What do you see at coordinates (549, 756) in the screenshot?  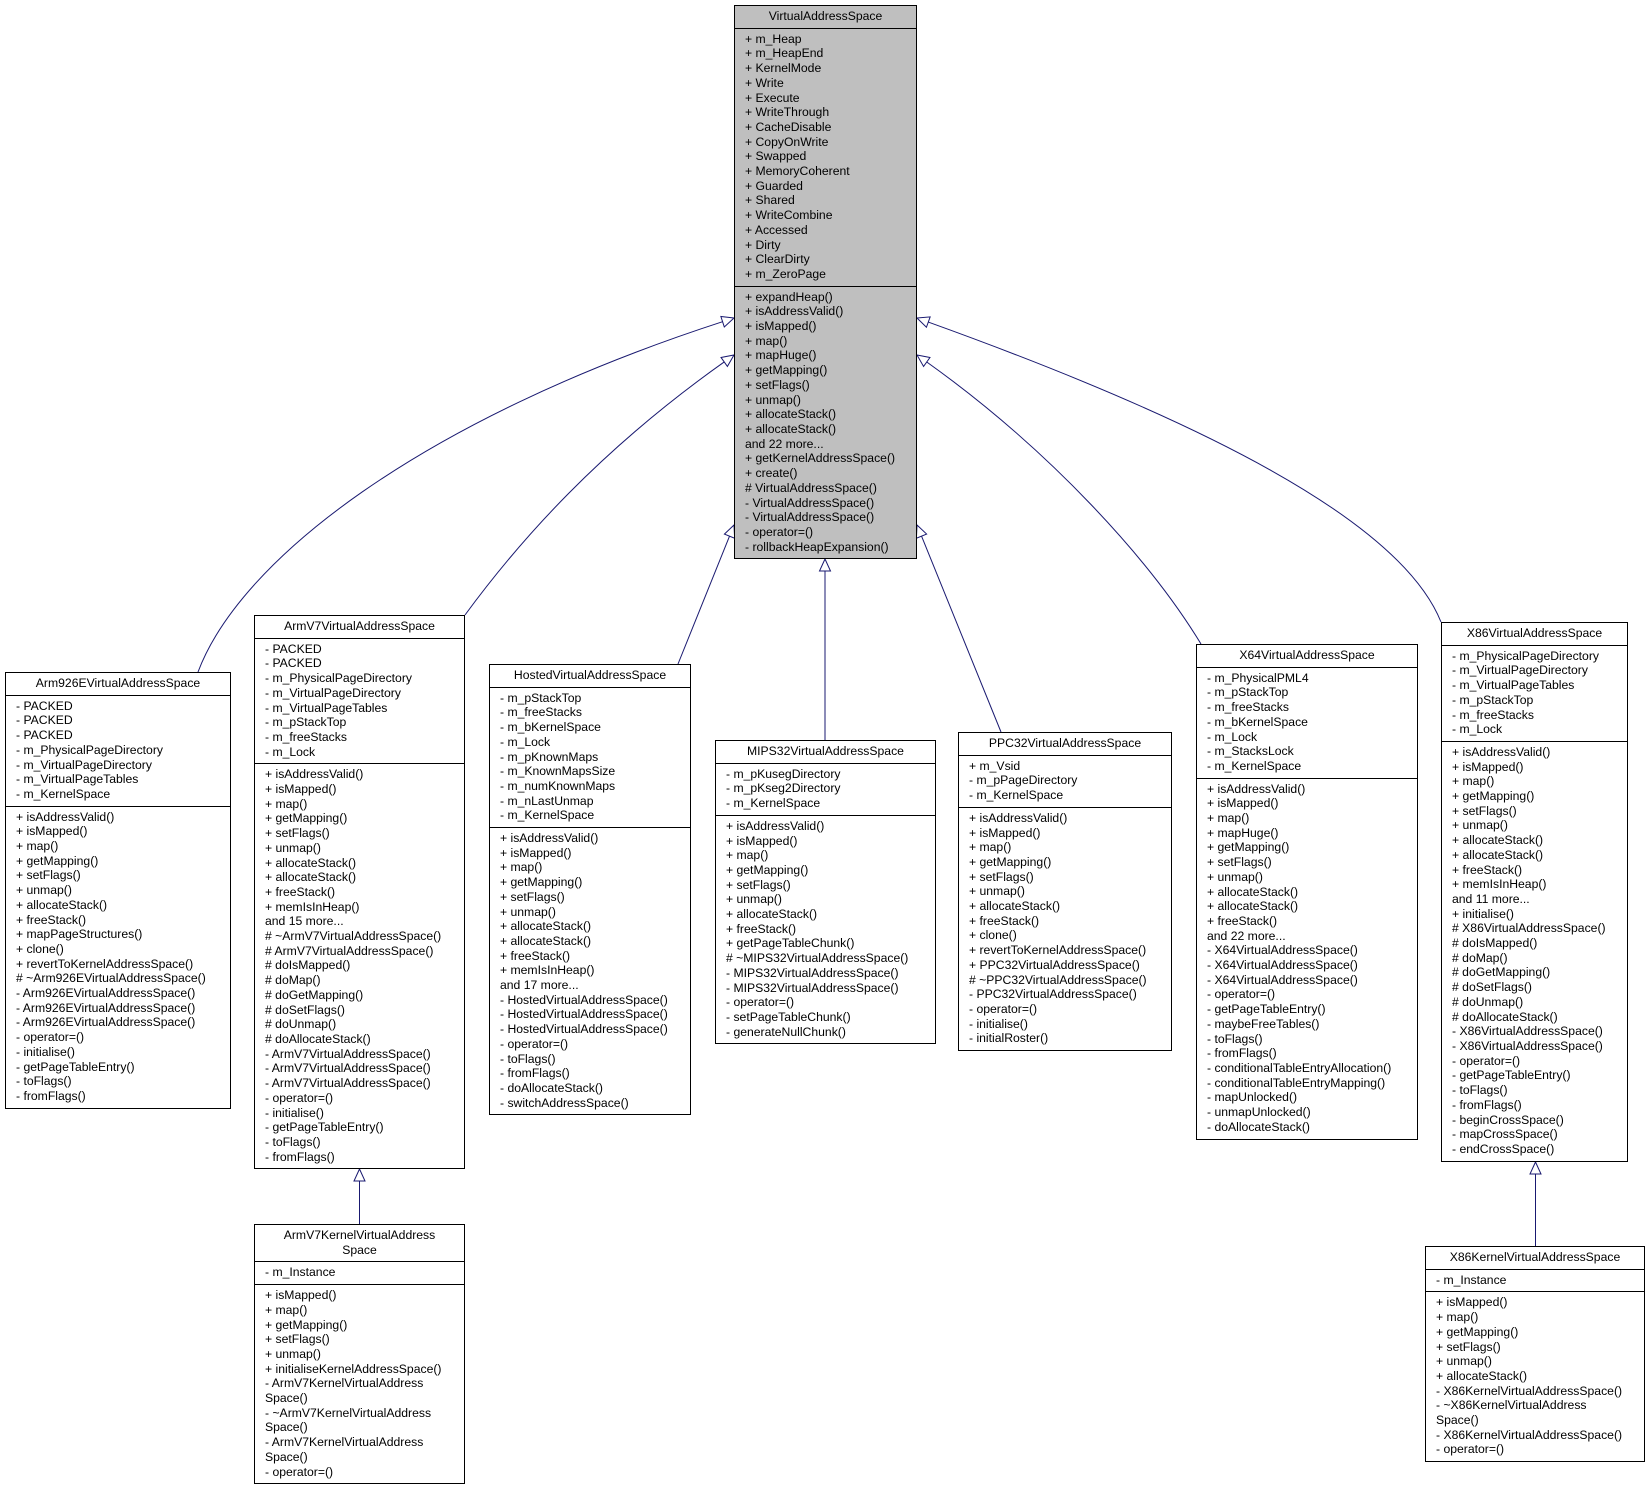 I see `attribute: - m_pKnownMaps` at bounding box center [549, 756].